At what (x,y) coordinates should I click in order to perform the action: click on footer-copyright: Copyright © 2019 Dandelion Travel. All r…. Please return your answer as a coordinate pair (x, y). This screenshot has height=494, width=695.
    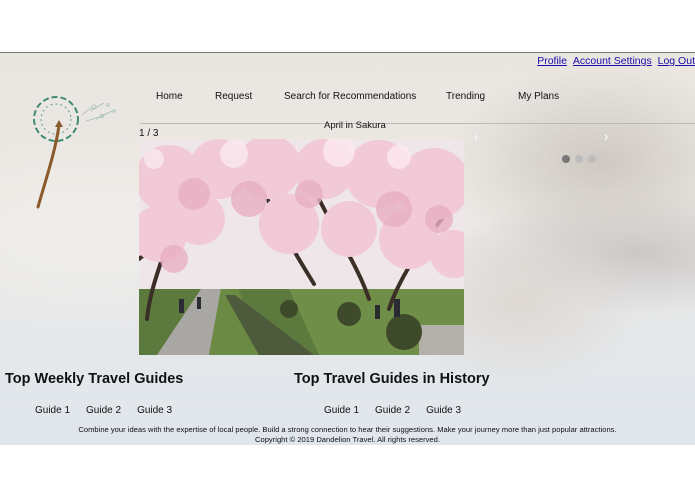
    Looking at the image, I should click on (347, 439).